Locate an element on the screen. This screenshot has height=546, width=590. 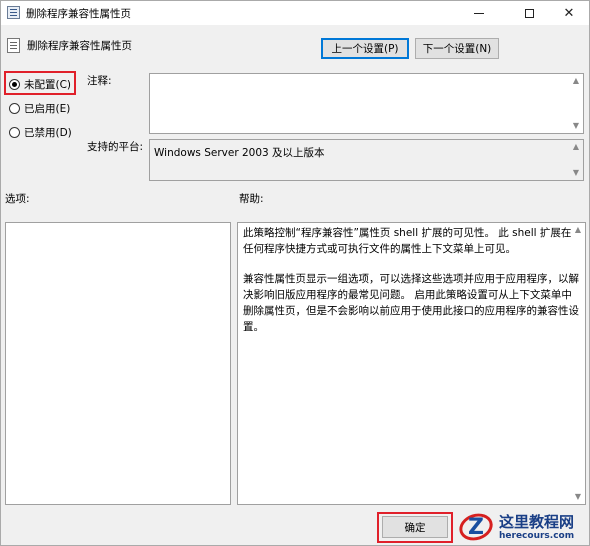
policy-icon is located at coordinates (13, 12).